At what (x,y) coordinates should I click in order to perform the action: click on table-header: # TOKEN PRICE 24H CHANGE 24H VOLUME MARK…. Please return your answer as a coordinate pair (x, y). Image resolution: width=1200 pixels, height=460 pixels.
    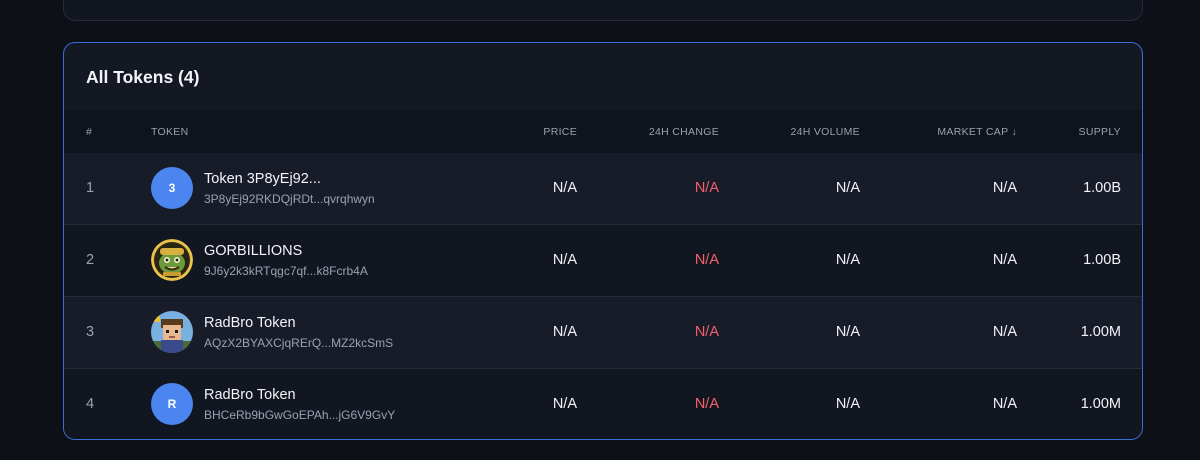
    Looking at the image, I should click on (603, 131).